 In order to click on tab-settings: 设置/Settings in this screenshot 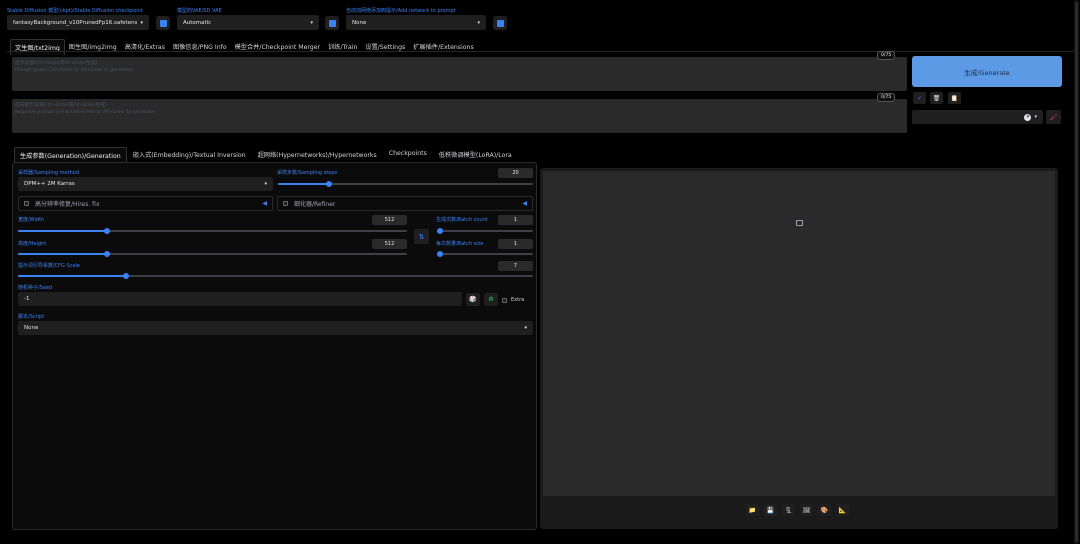, I will do `click(385, 47)`.